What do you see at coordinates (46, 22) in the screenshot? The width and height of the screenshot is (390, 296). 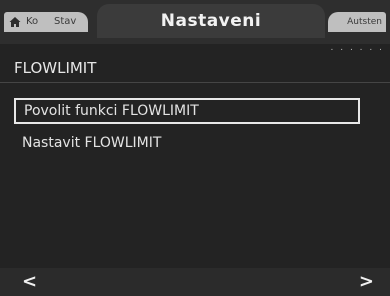 I see `tab-home: Ko Stav` at bounding box center [46, 22].